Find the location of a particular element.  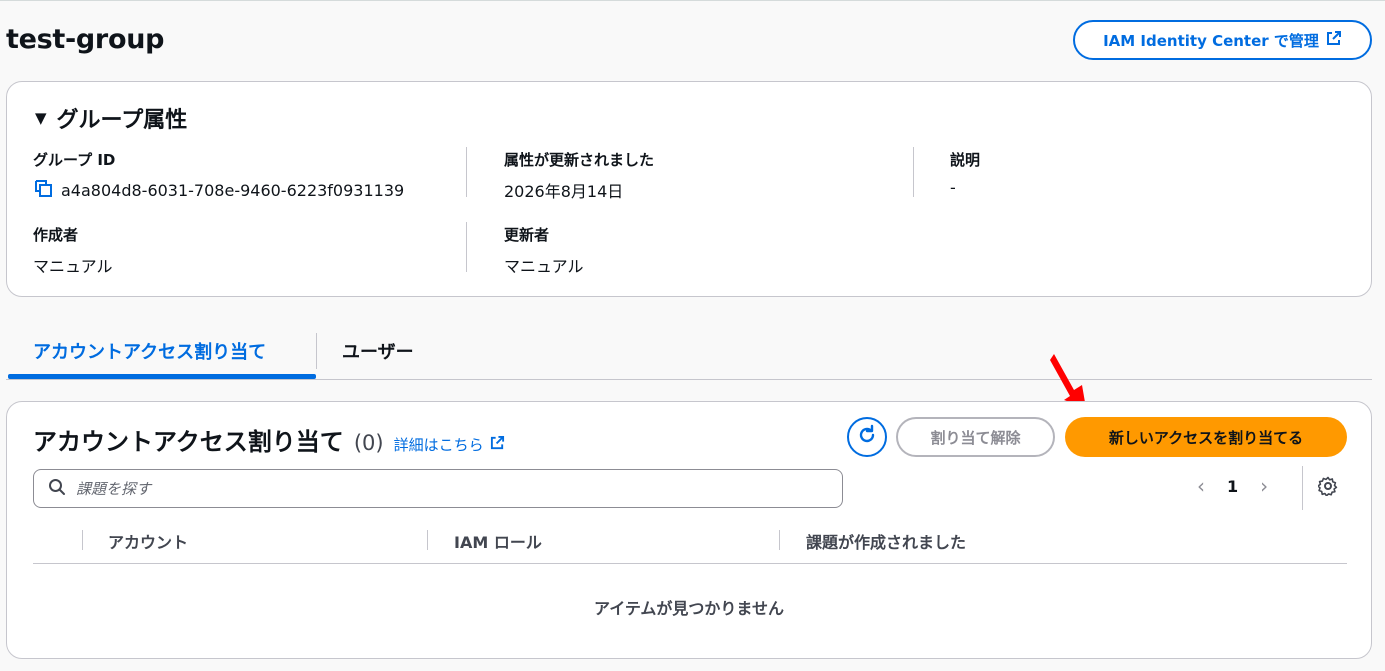

updated-by-label: 更新者 is located at coordinates (527, 235).